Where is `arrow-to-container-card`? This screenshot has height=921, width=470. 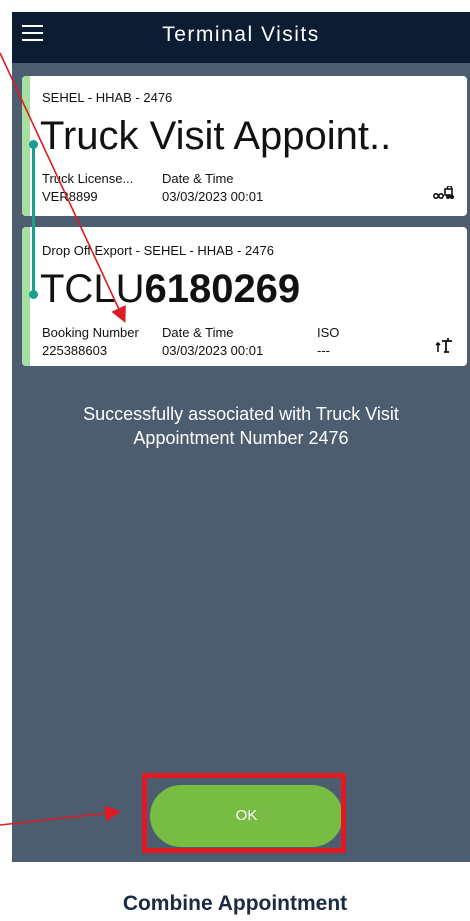
arrow-to-container-card is located at coordinates (63, 187).